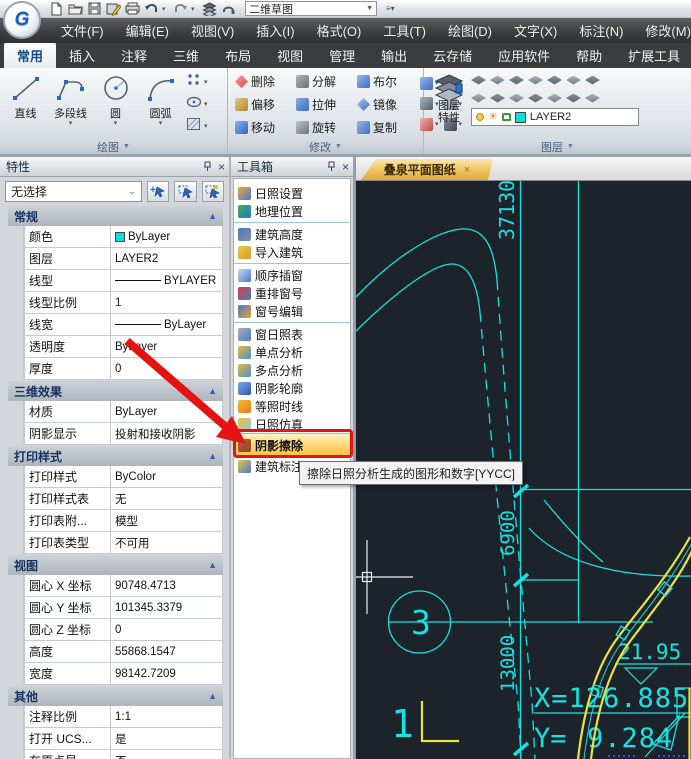  I want to click on toolbox-item-renumber-windows: 重排窗号, so click(292, 293).